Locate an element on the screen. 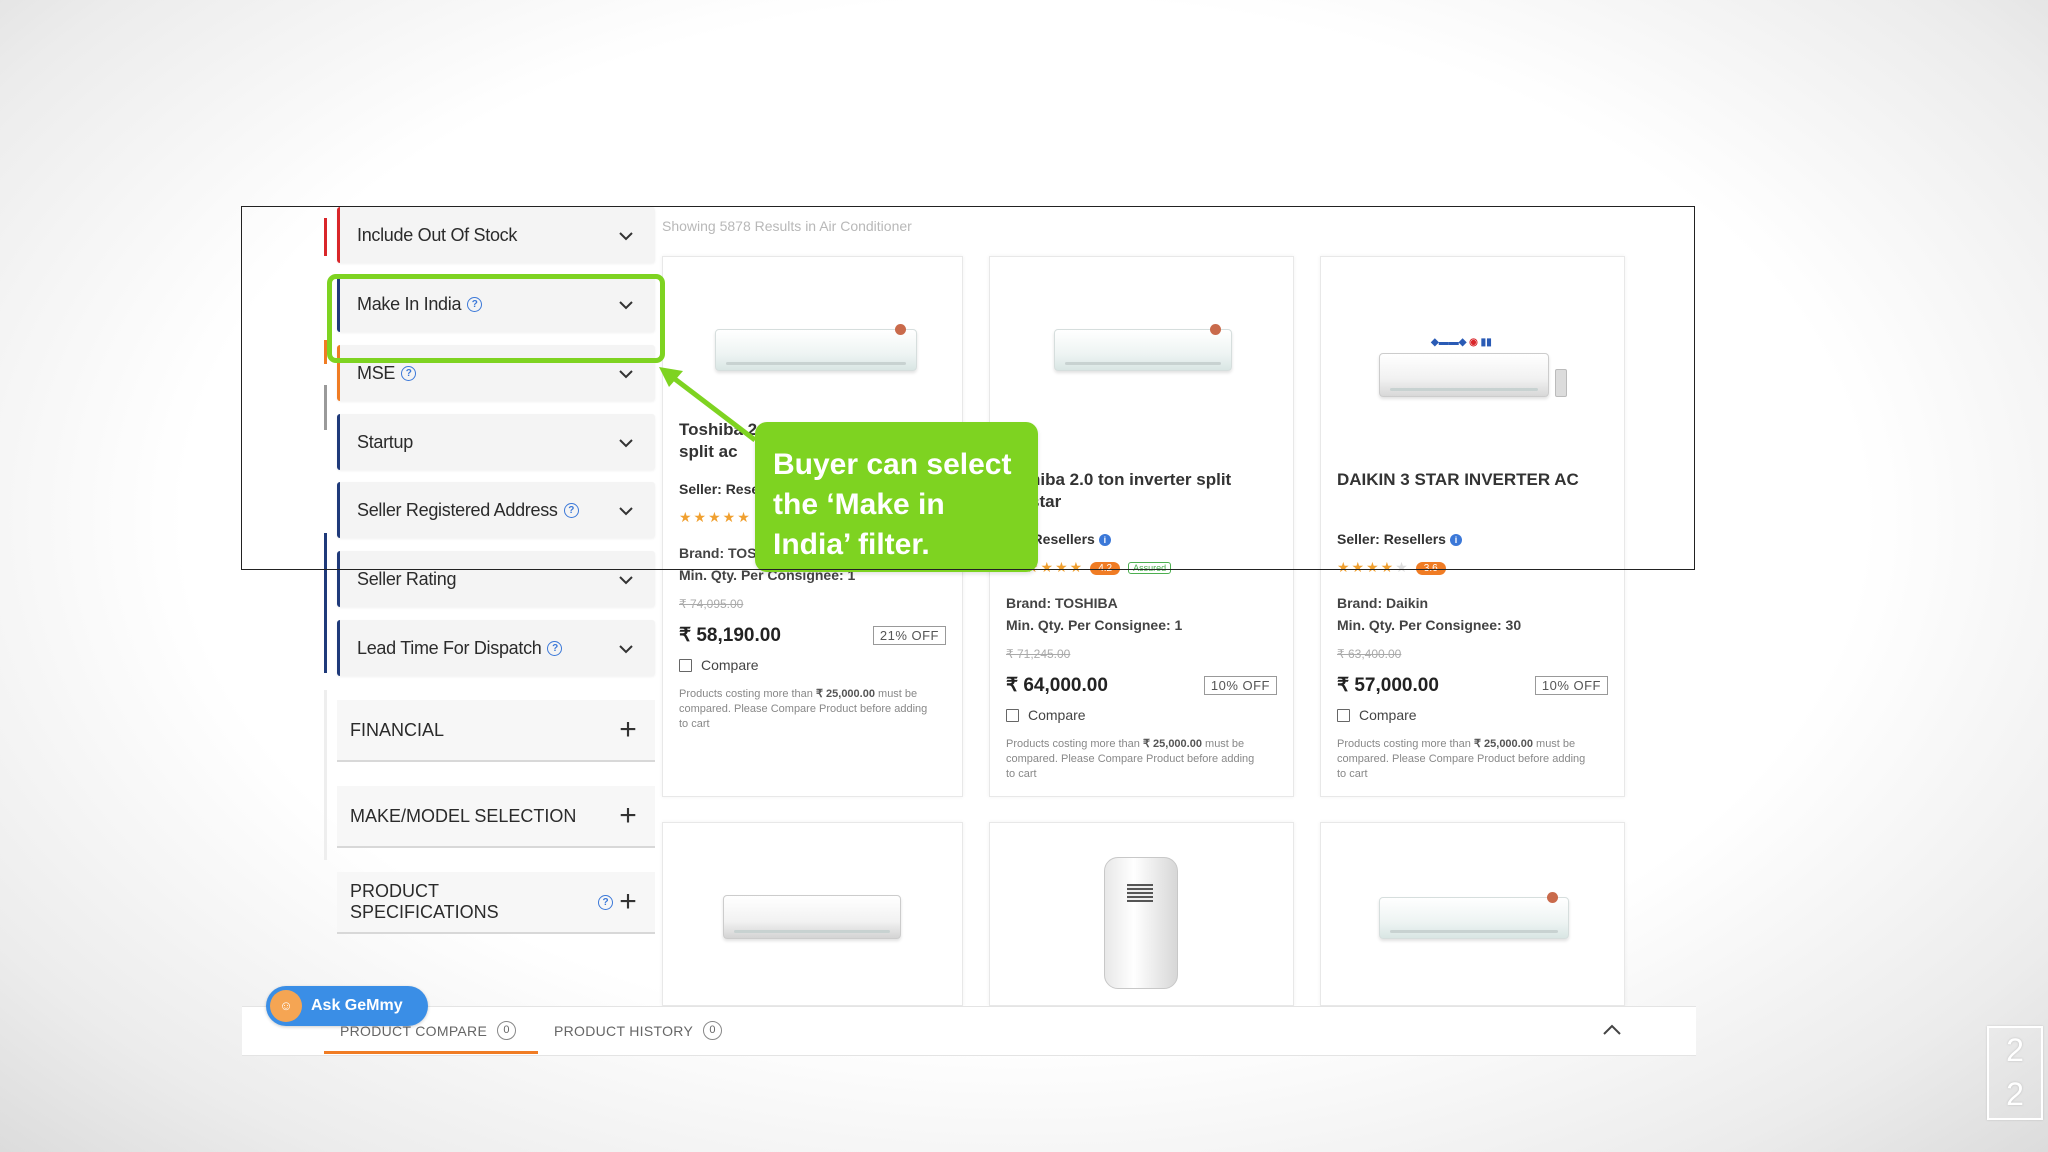 This screenshot has height=1152, width=2048. slide-number-bottom: 2 is located at coordinates (2015, 1094).